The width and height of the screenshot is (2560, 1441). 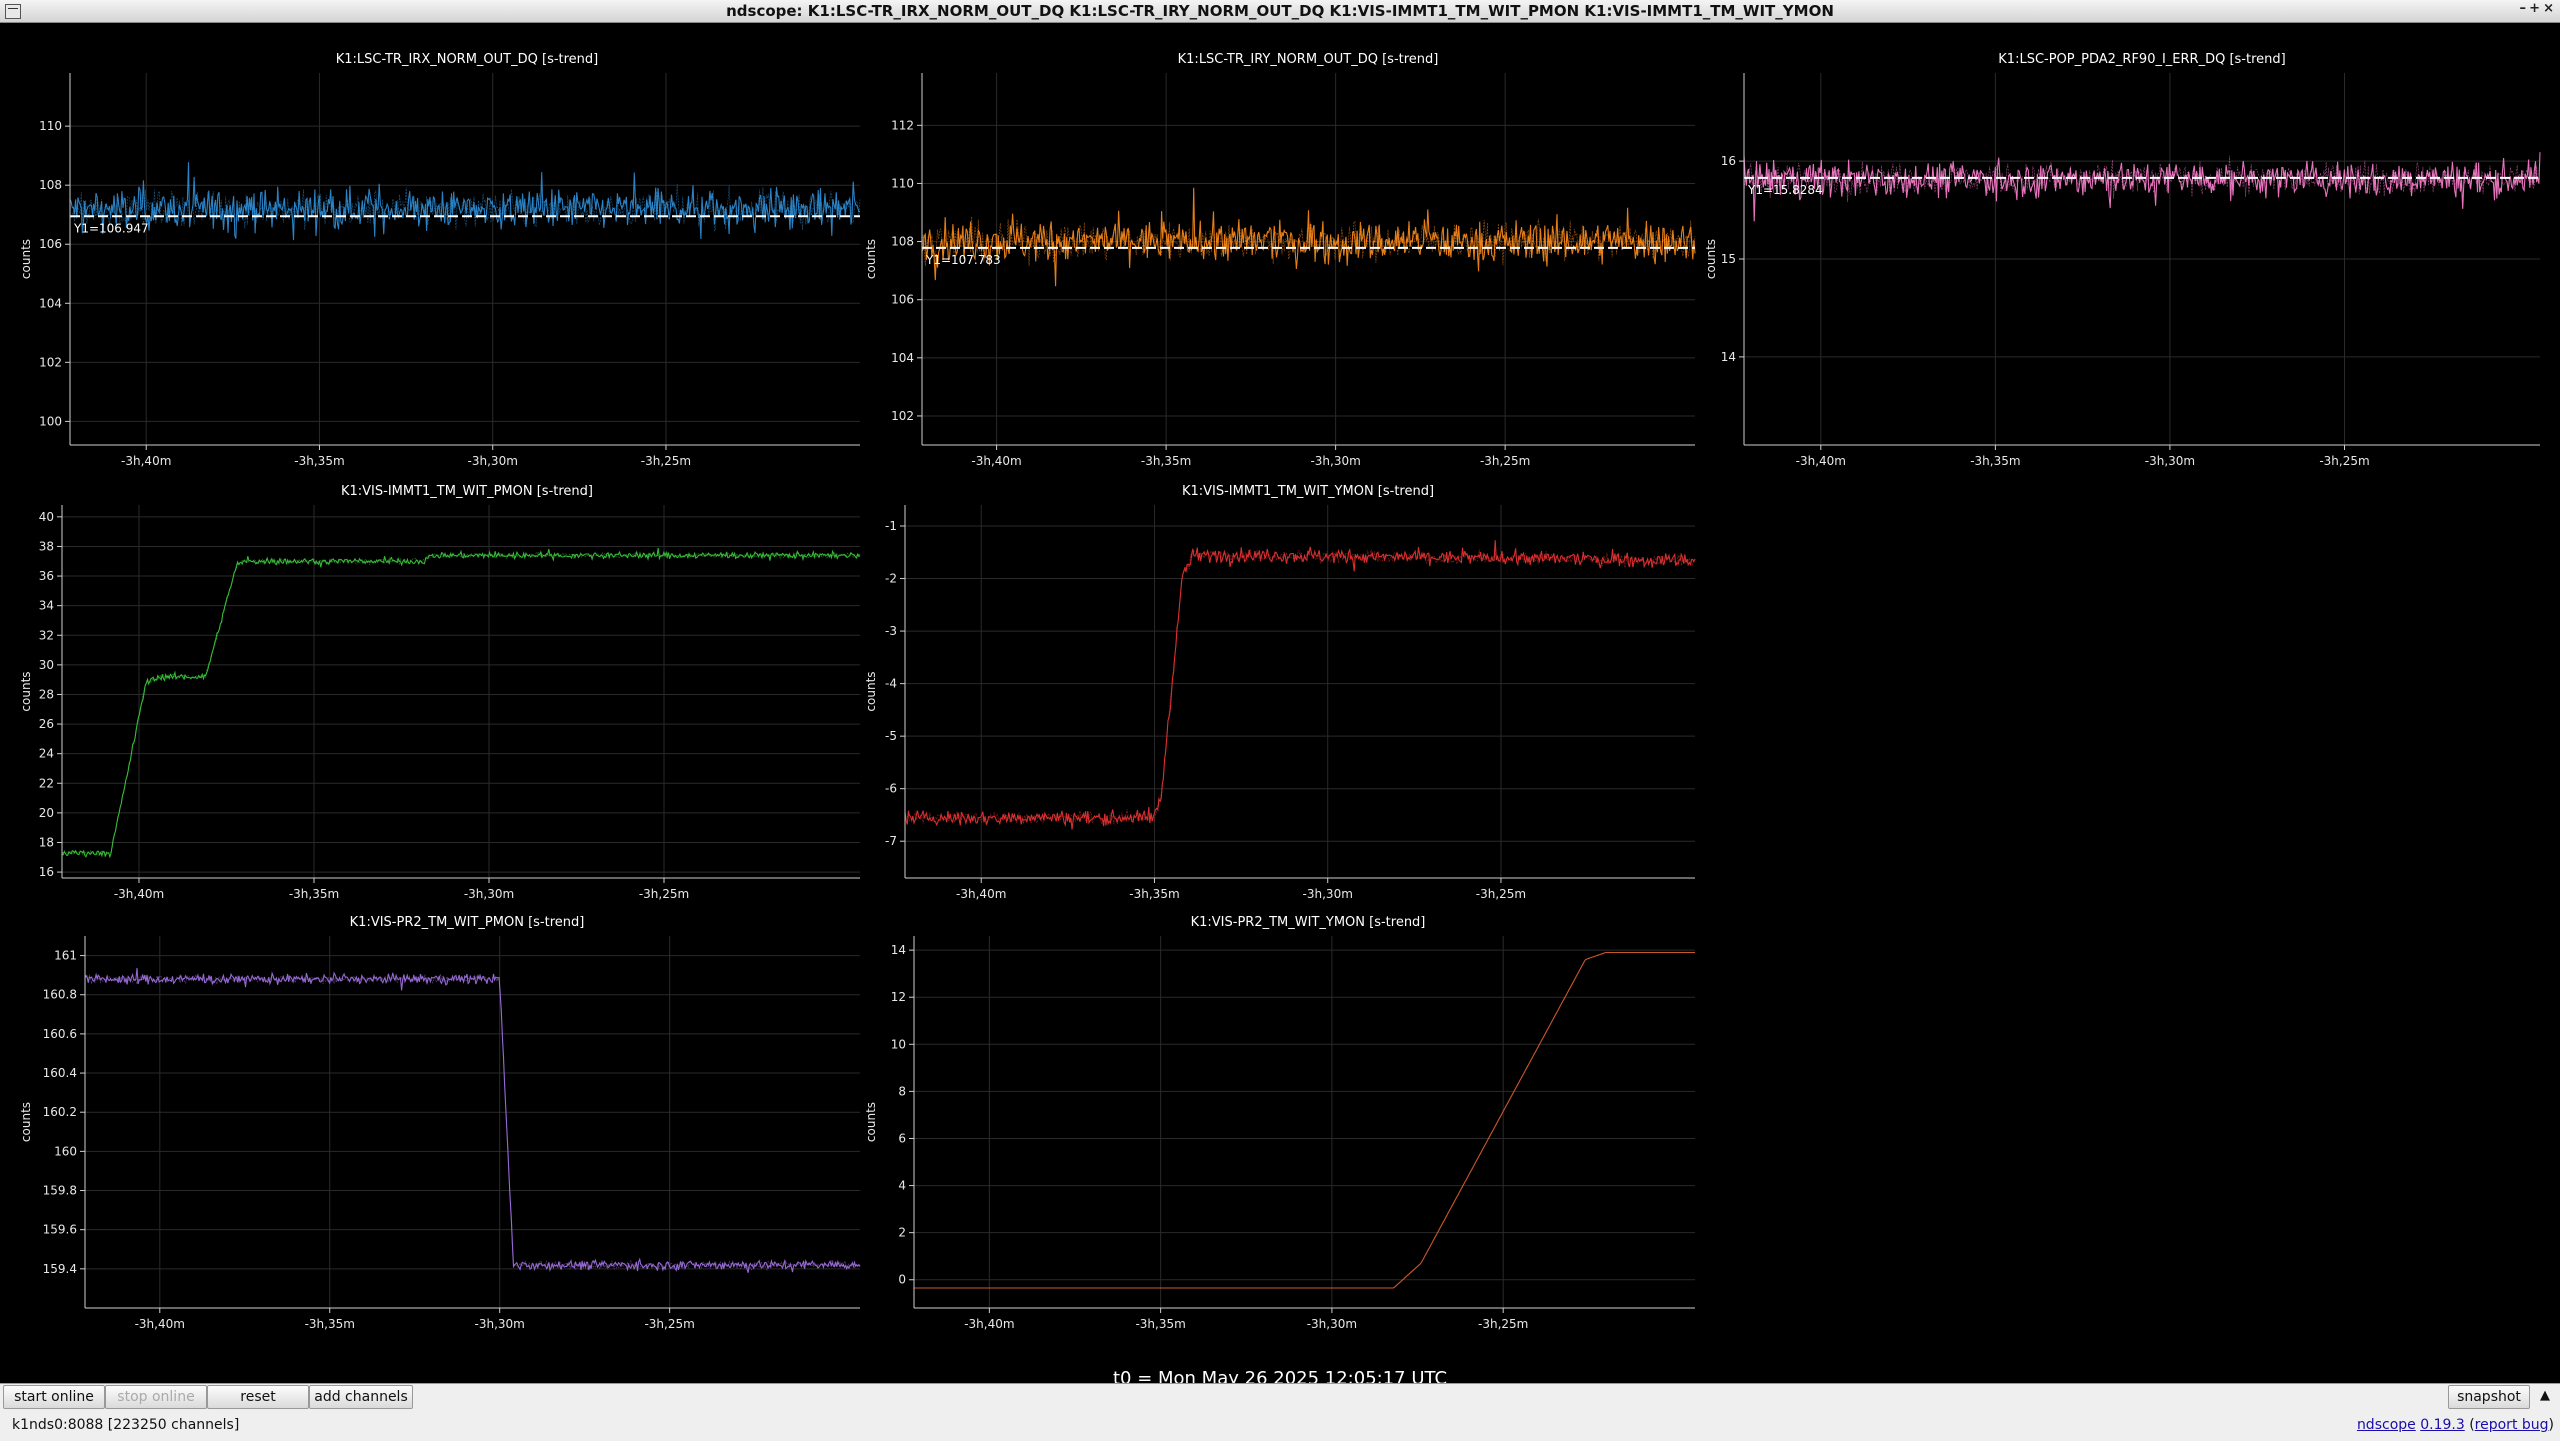 What do you see at coordinates (46, 546) in the screenshot?
I see `y-tick-label: 38` at bounding box center [46, 546].